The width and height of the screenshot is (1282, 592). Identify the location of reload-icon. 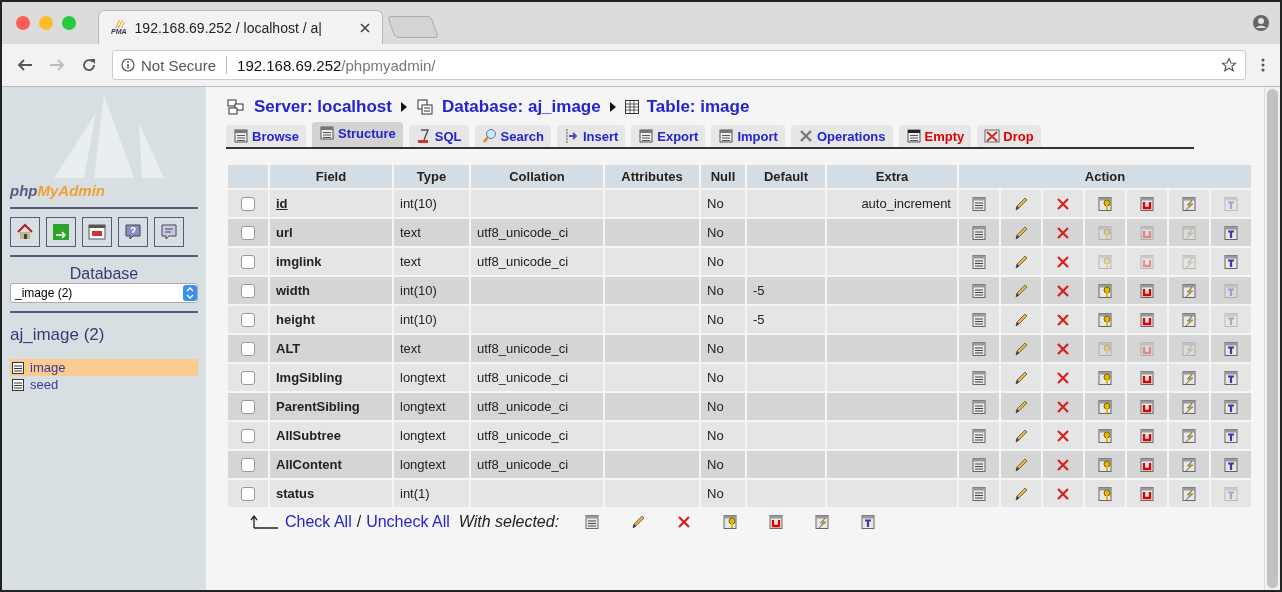
(89, 65).